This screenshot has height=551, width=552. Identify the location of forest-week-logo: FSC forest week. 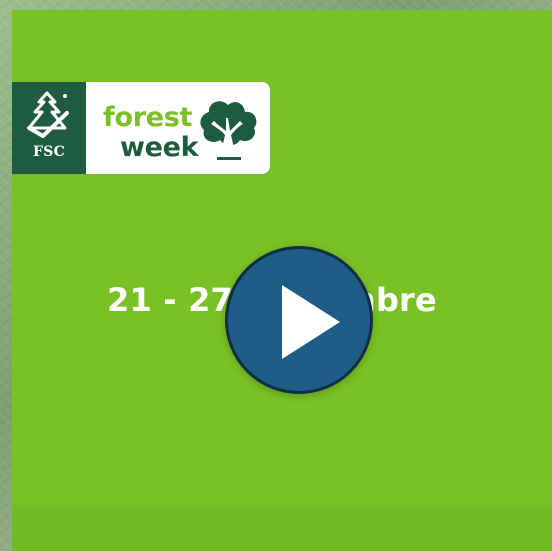
(141, 128).